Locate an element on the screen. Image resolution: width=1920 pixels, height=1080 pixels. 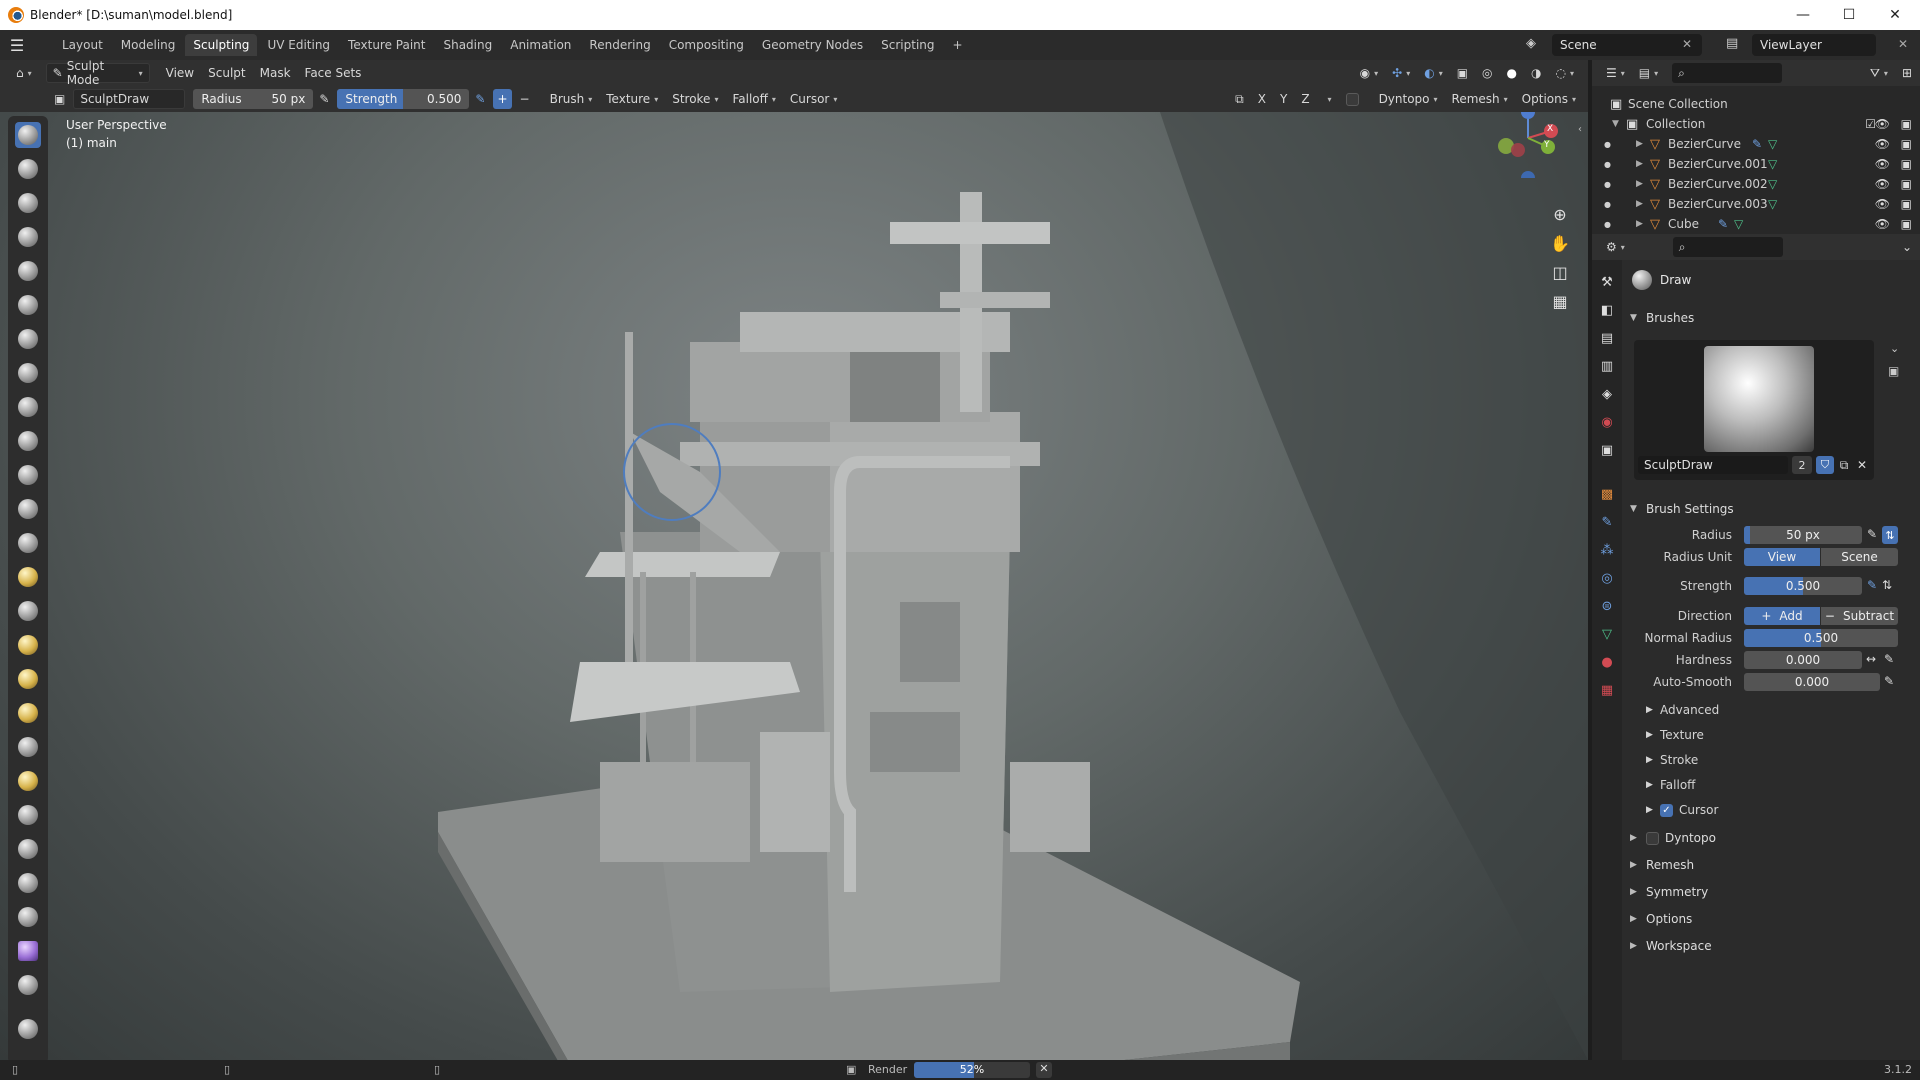
options-popover: Options ▾ is located at coordinates (1549, 99).